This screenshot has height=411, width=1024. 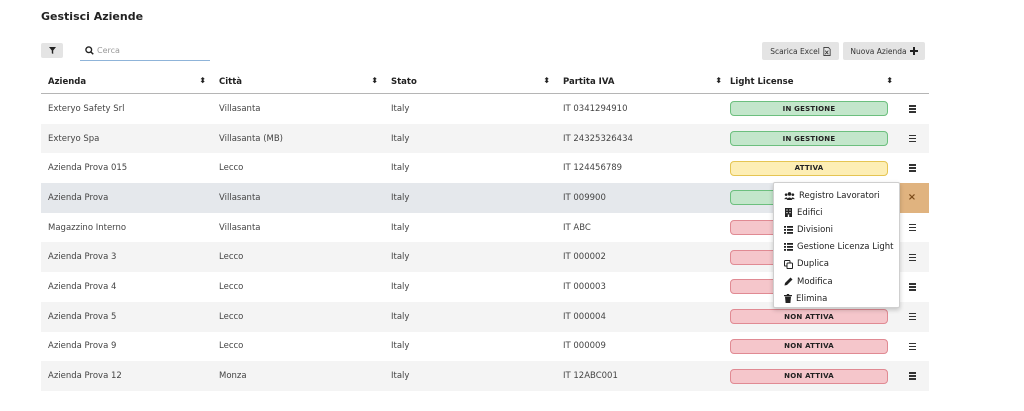 I want to click on filter-button, so click(x=52, y=50).